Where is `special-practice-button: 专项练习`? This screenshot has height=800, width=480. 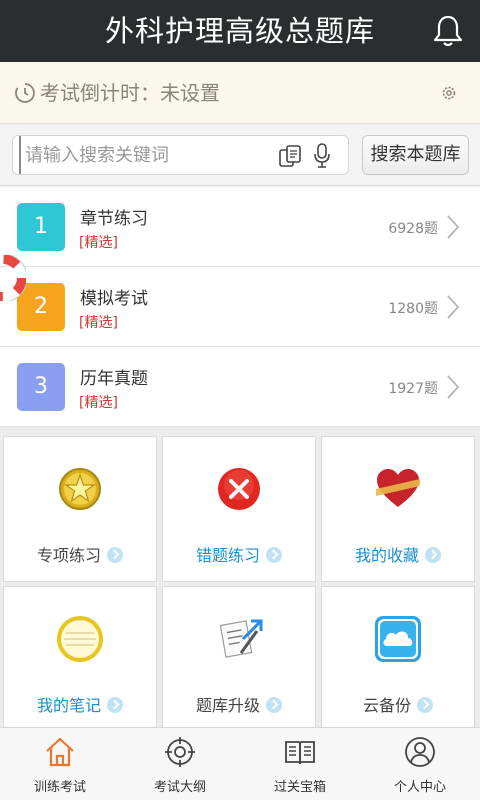
special-practice-button: 专项练习 is located at coordinates (80, 509).